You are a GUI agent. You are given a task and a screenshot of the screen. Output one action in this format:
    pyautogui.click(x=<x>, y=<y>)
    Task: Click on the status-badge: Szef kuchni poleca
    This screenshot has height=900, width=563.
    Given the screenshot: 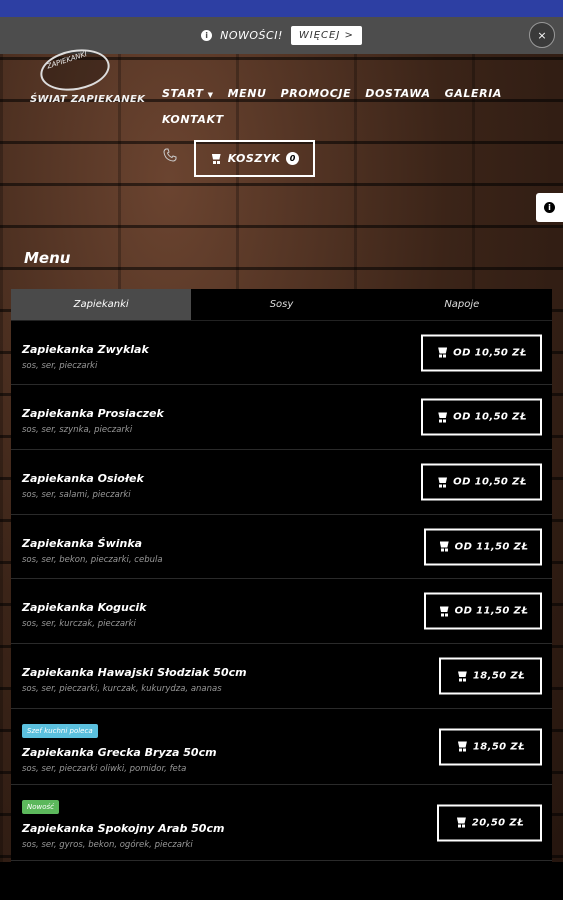 What is the action you would take?
    pyautogui.click(x=60, y=731)
    